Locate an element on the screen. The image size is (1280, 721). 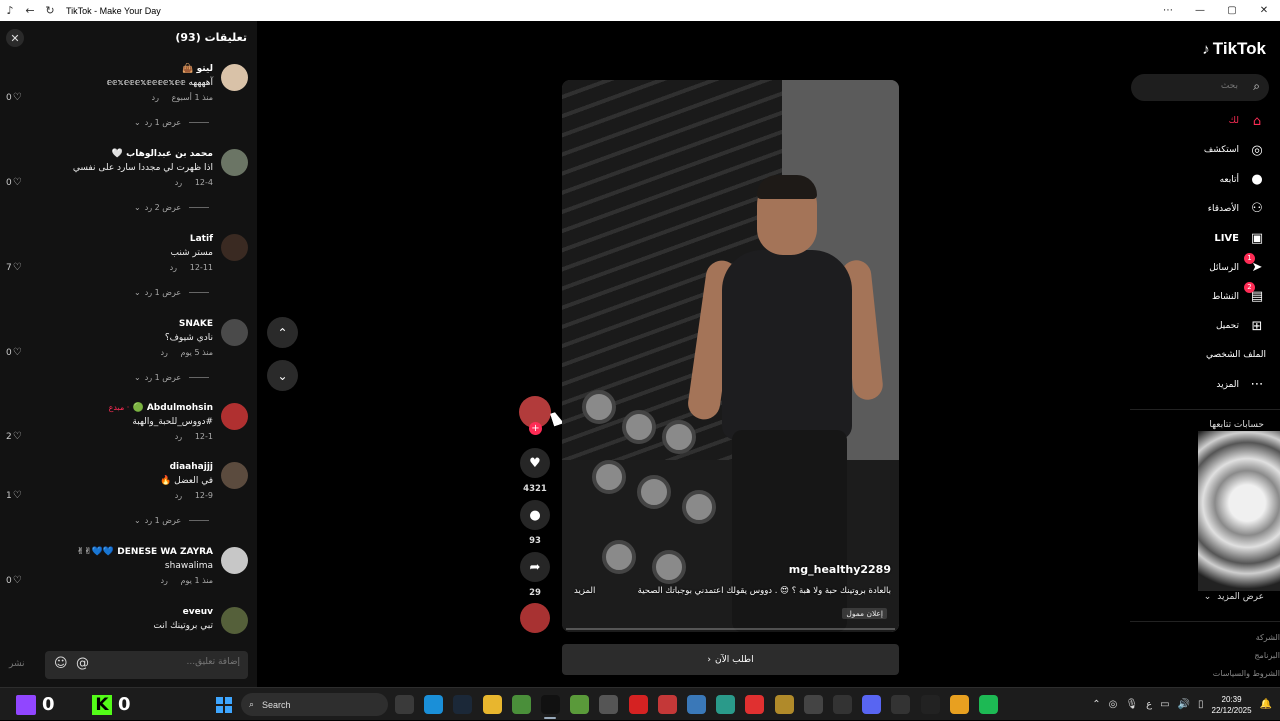
footer-link-company: الشركة is located at coordinates (1268, 637).